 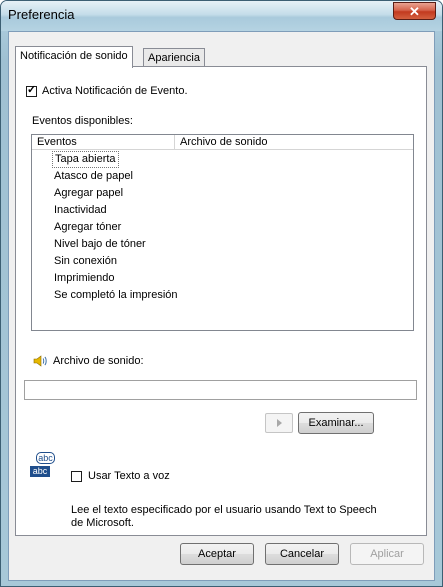 I want to click on play-sound-button, so click(x=279, y=423).